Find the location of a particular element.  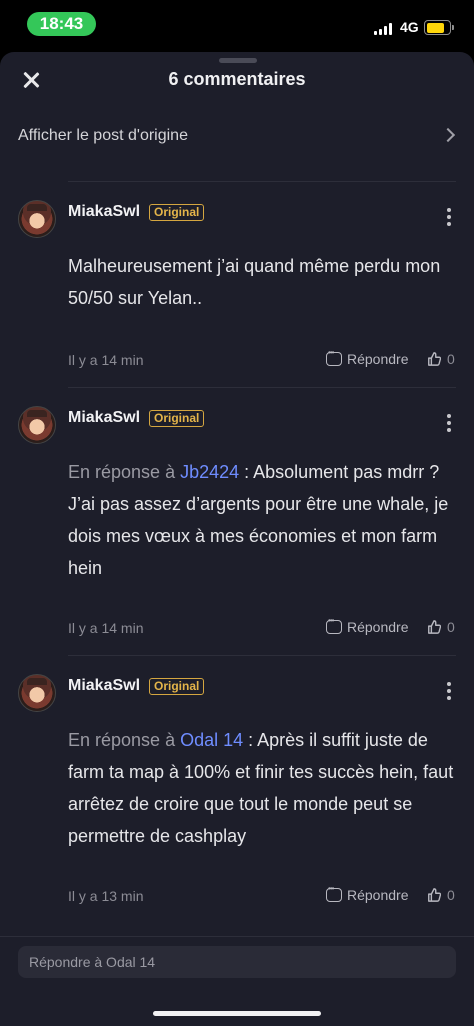

sheet-header: 6 commentaires is located at coordinates (237, 82).